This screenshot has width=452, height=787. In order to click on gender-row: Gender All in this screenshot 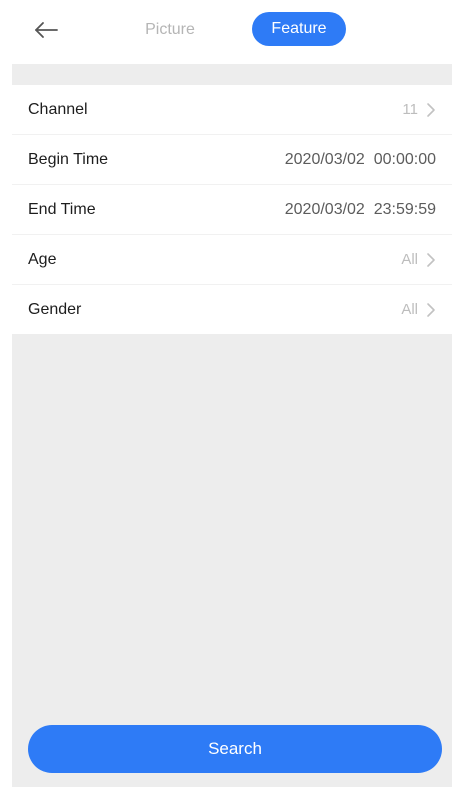, I will do `click(232, 309)`.